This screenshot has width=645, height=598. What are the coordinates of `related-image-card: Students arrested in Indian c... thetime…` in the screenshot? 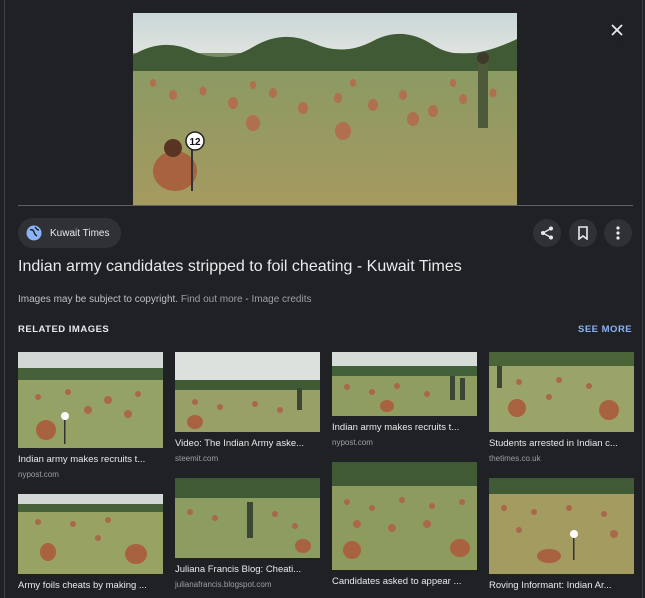 It's located at (561, 407).